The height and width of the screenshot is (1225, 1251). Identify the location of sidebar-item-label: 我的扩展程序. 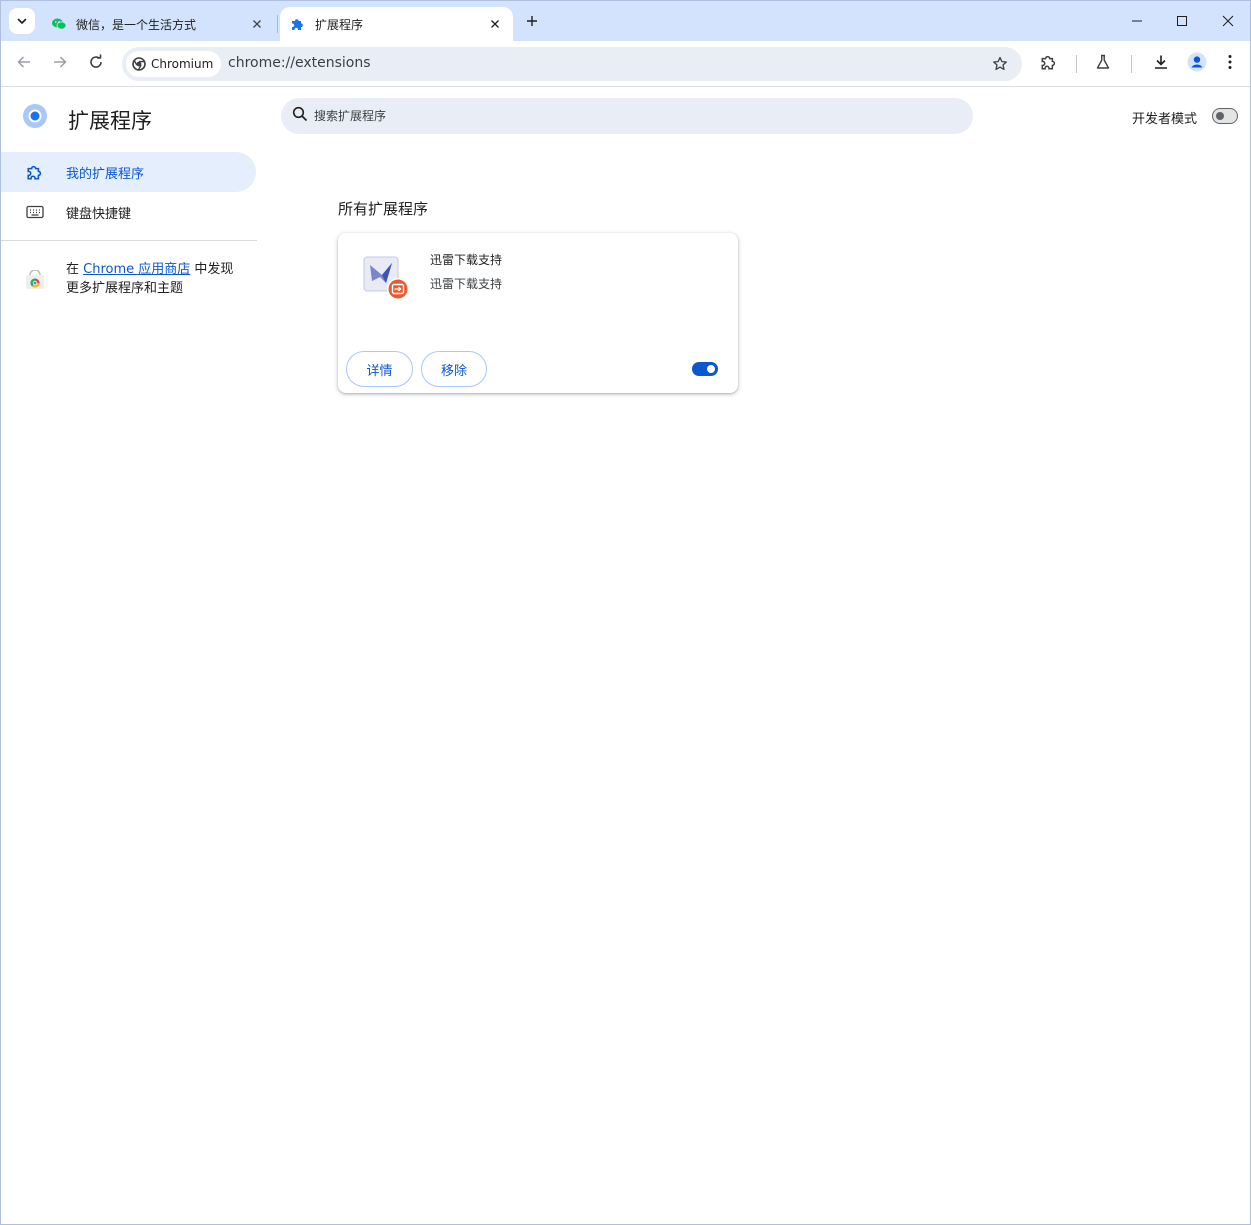
(105, 174).